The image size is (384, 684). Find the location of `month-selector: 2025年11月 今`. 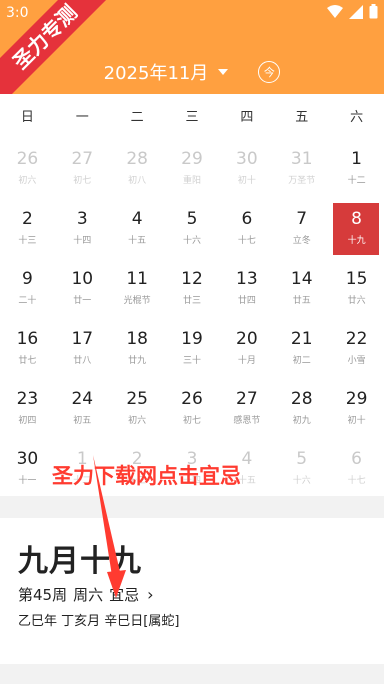

month-selector: 2025年11月 今 is located at coordinates (192, 72).